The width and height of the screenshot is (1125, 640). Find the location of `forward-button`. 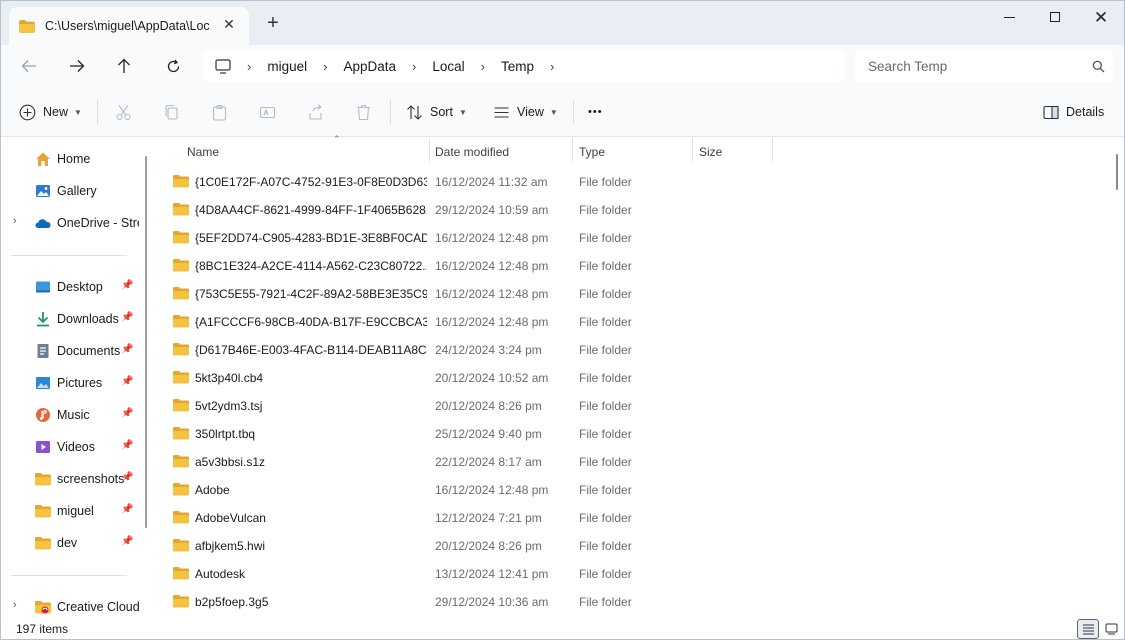

forward-button is located at coordinates (77, 66).